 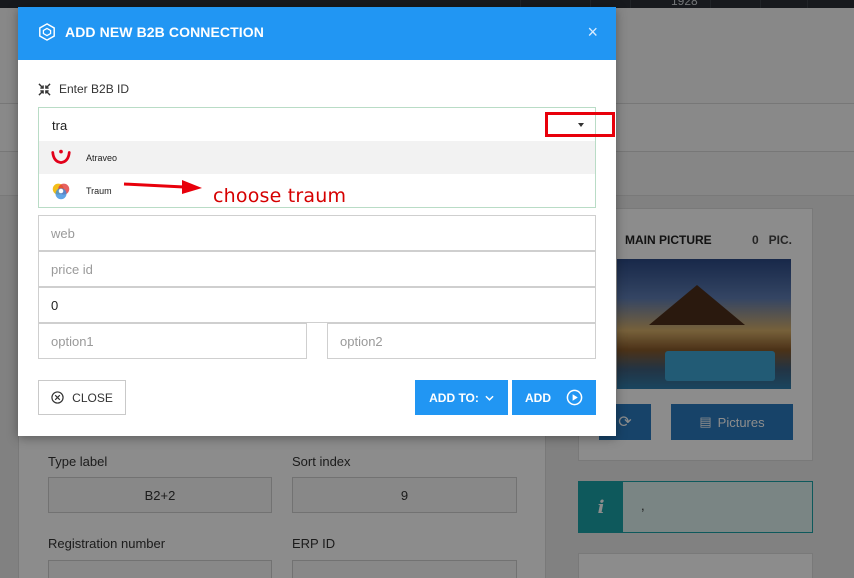 What do you see at coordinates (580, 124) in the screenshot?
I see `annotation-highlight-box` at bounding box center [580, 124].